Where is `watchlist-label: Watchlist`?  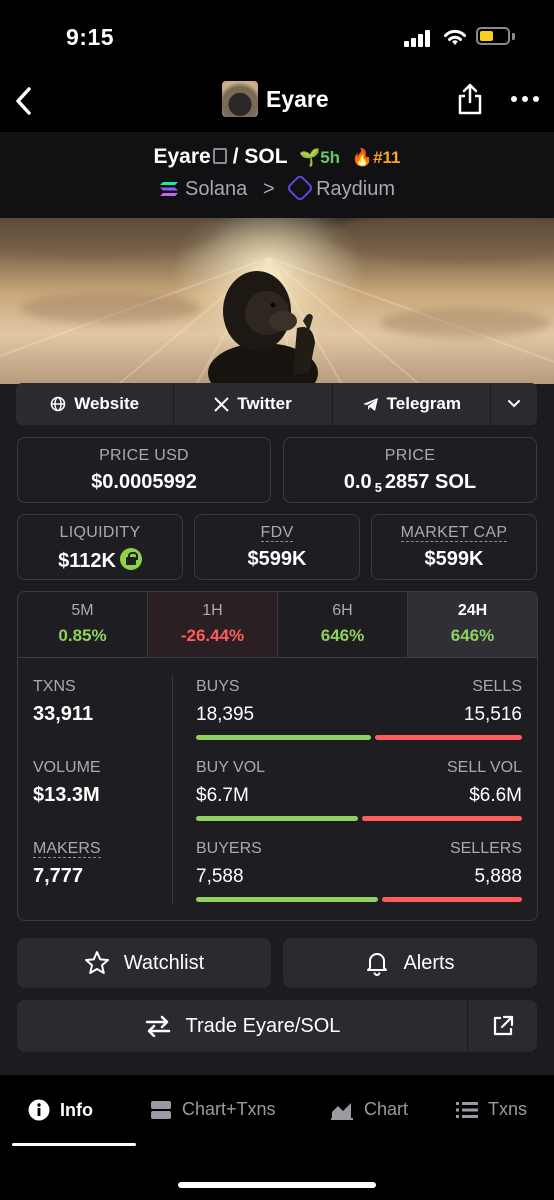
watchlist-label: Watchlist is located at coordinates (164, 962).